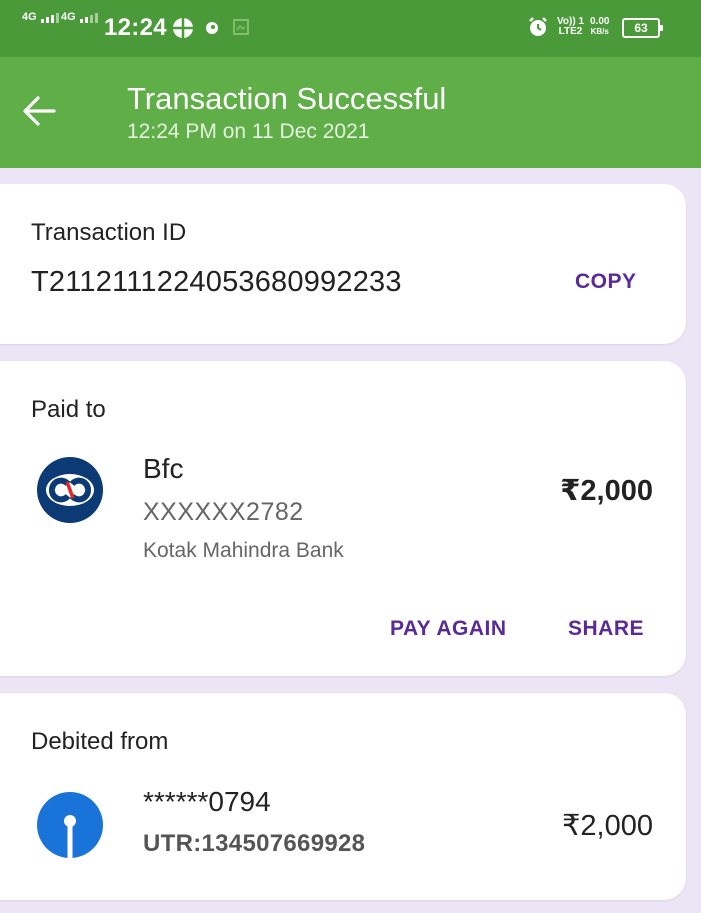 The height and width of the screenshot is (913, 701). Describe the element at coordinates (49, 18) in the screenshot. I see `signal-bars-1-icon` at that location.